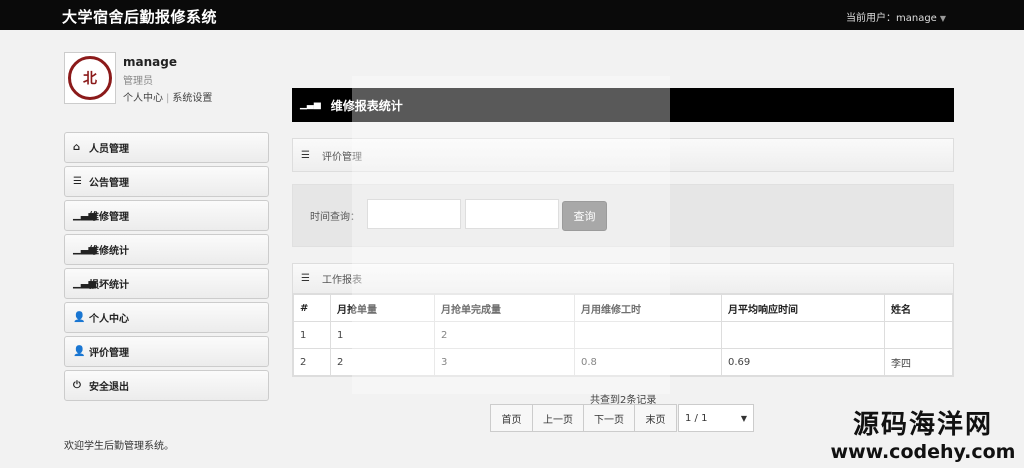 The width and height of the screenshot is (1024, 468). Describe the element at coordinates (166, 317) in the screenshot. I see `sidebar-item-personal-center: 👤 个人中心` at that location.